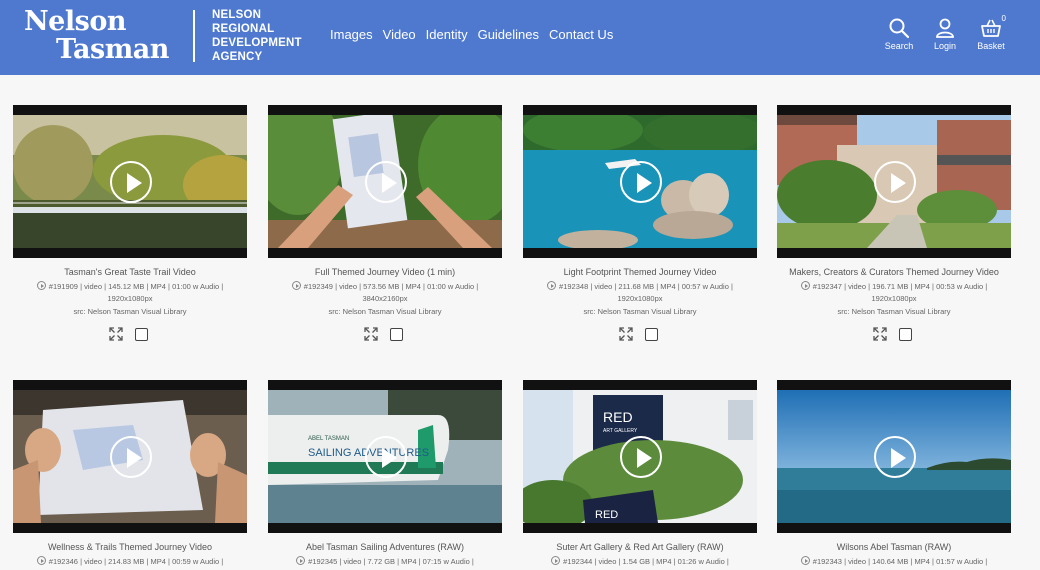 This screenshot has width=1040, height=570. I want to click on header-actions: Search Login 0 Basket, so click(945, 32).